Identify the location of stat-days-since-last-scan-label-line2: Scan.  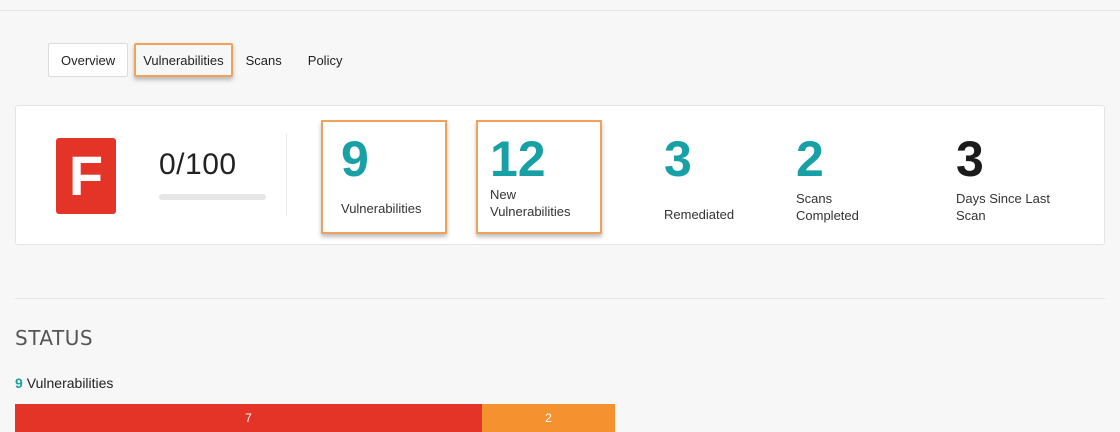
(971, 215).